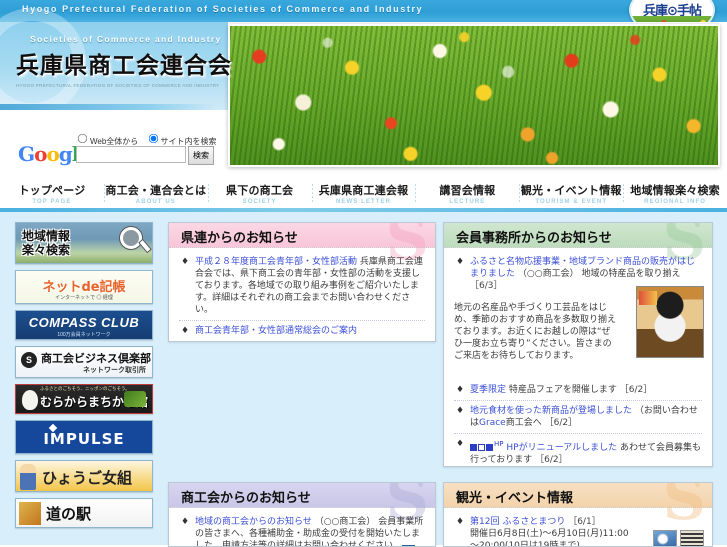 The height and width of the screenshot is (547, 727). What do you see at coordinates (481, 447) in the screenshot?
I see `square-marker-outline-icon` at bounding box center [481, 447].